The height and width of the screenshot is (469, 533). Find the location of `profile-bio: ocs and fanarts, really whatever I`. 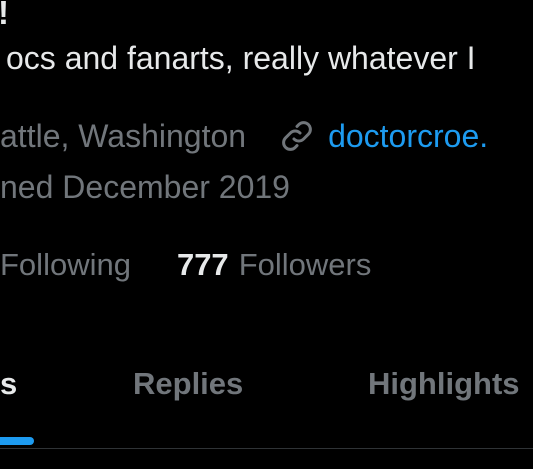

profile-bio: ocs and fanarts, really whatever I is located at coordinates (241, 58).